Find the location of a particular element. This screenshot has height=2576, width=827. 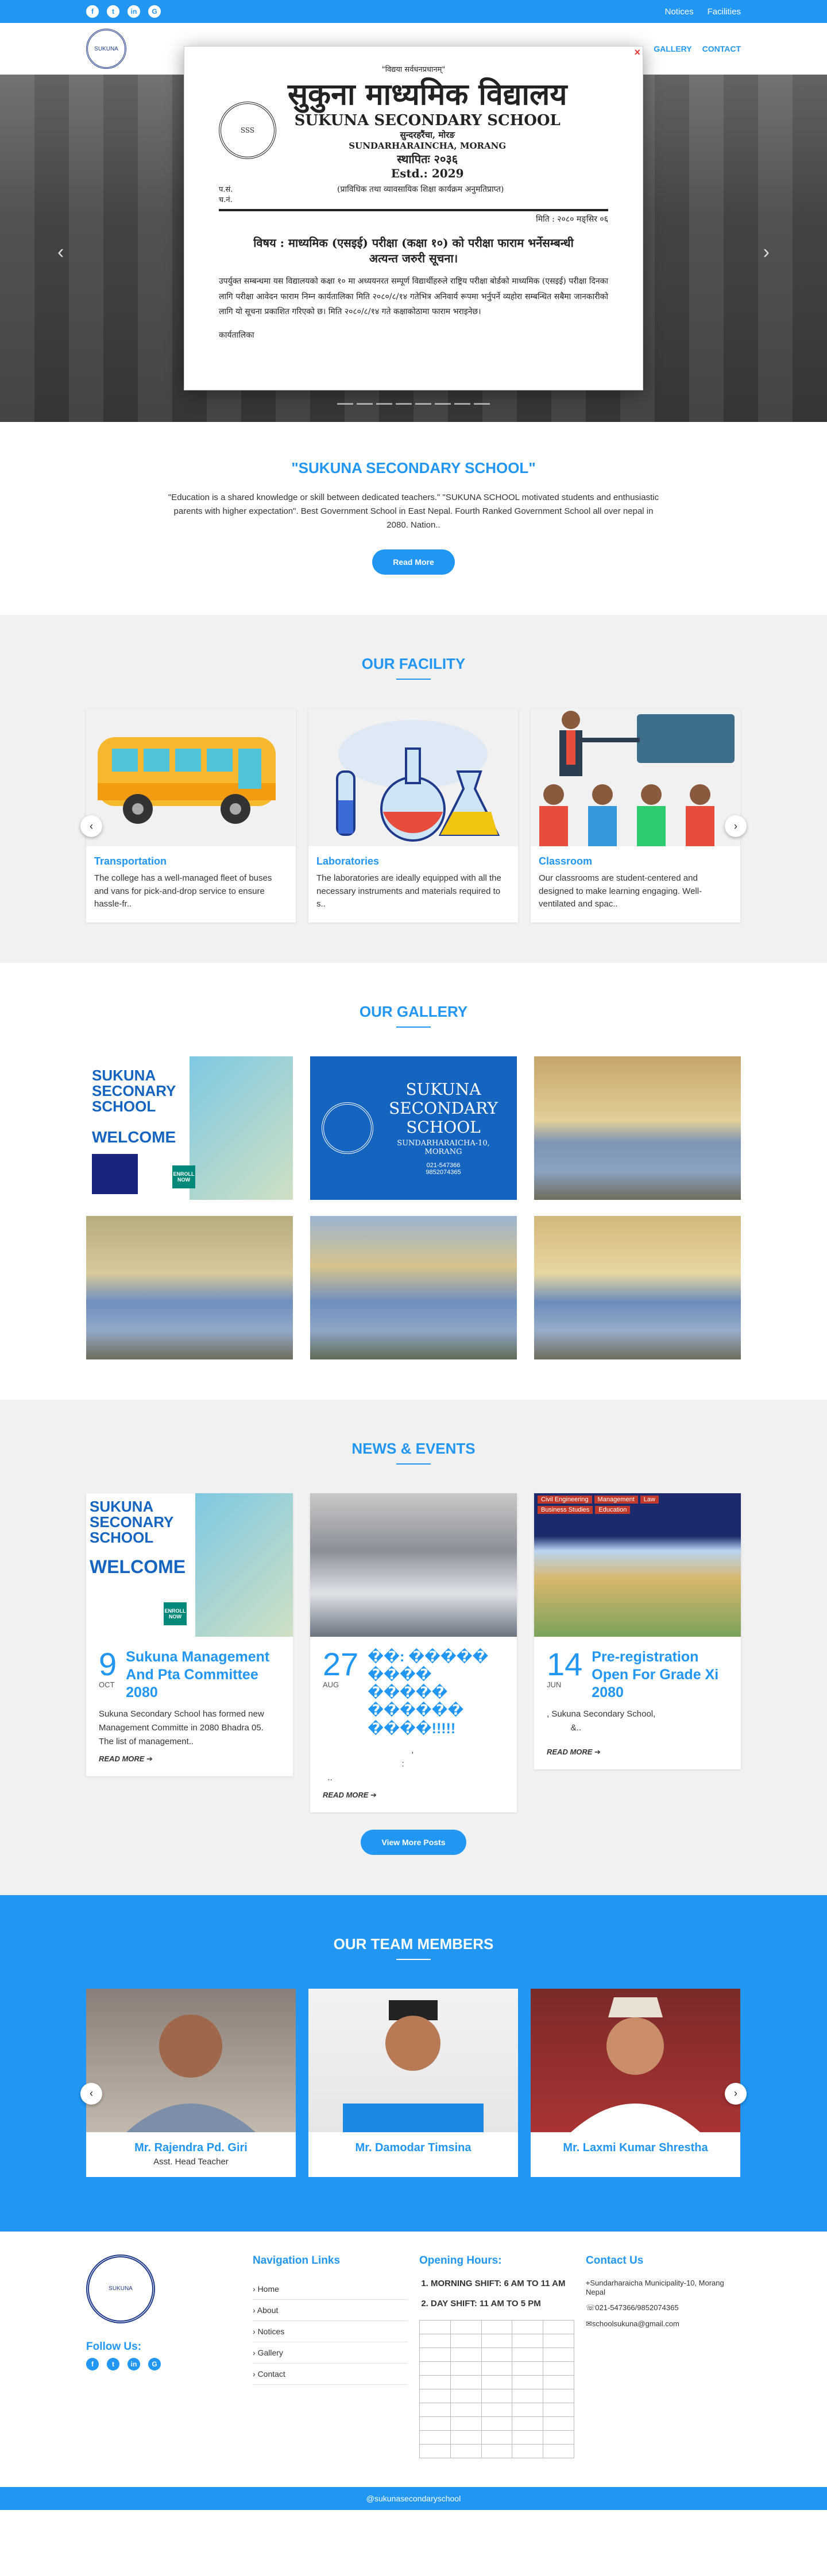

contact-phone: ☏021-547366/9852074365 is located at coordinates (663, 2307).